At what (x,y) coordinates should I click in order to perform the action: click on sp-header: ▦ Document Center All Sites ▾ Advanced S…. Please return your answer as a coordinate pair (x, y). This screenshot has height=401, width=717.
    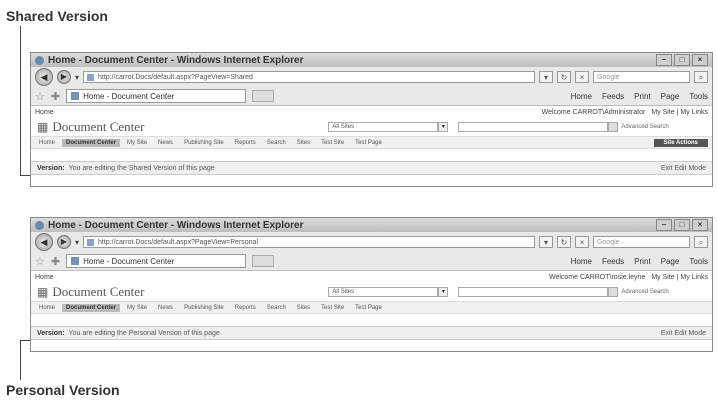
    Looking at the image, I should click on (371, 292).